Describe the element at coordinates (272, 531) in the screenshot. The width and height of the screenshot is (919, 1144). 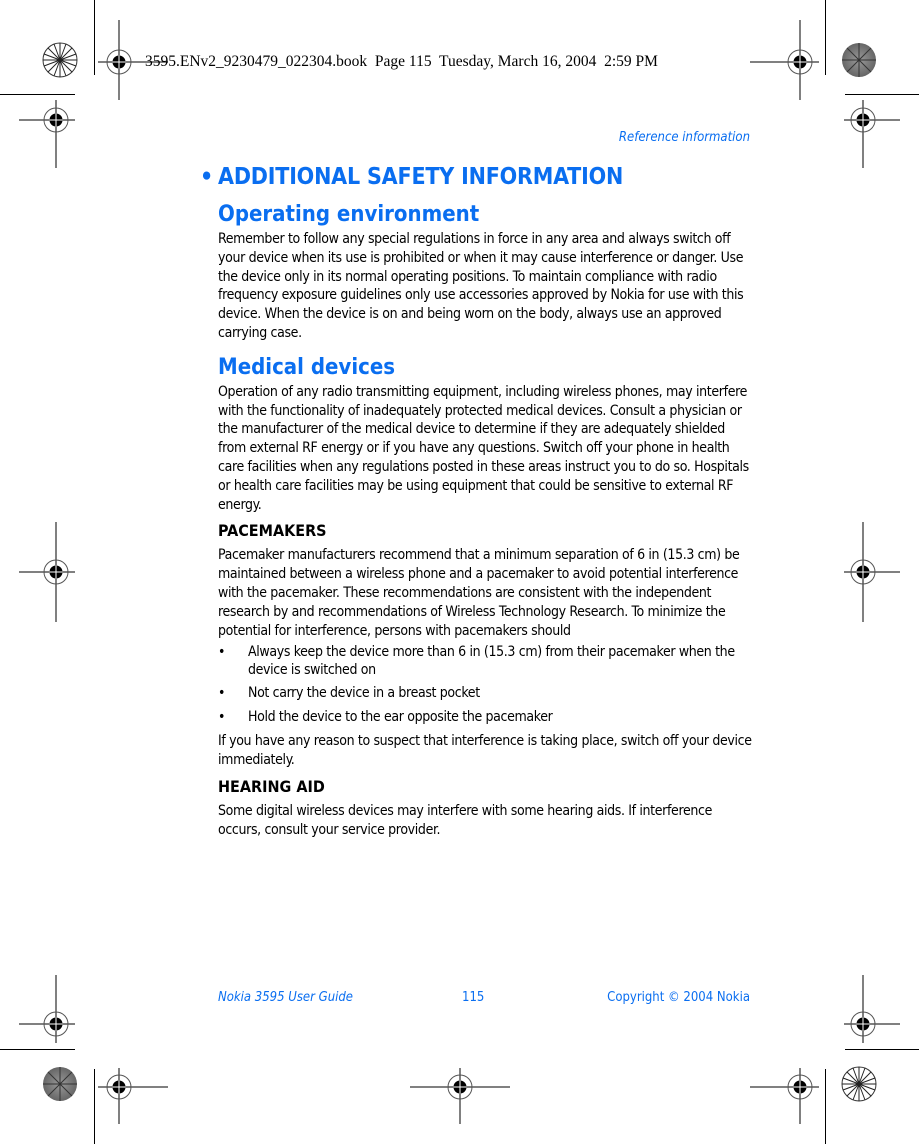
I see `heading-pacemakers: PACEMAKERS` at that location.